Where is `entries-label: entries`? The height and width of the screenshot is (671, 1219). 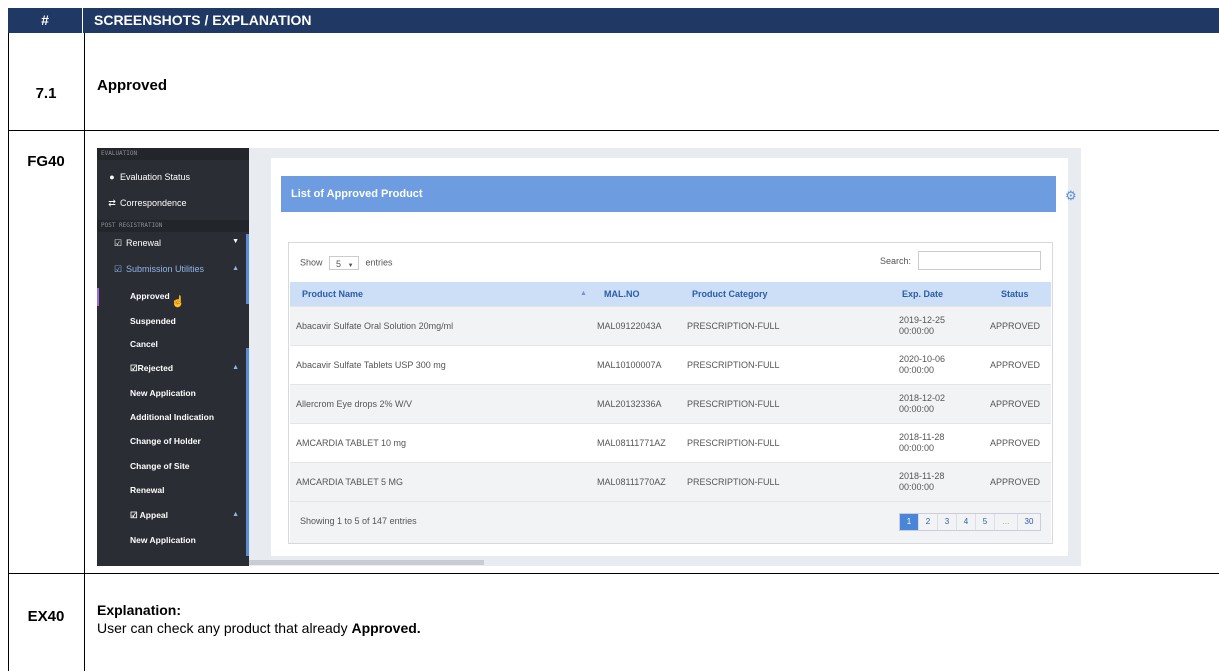 entries-label: entries is located at coordinates (379, 262).